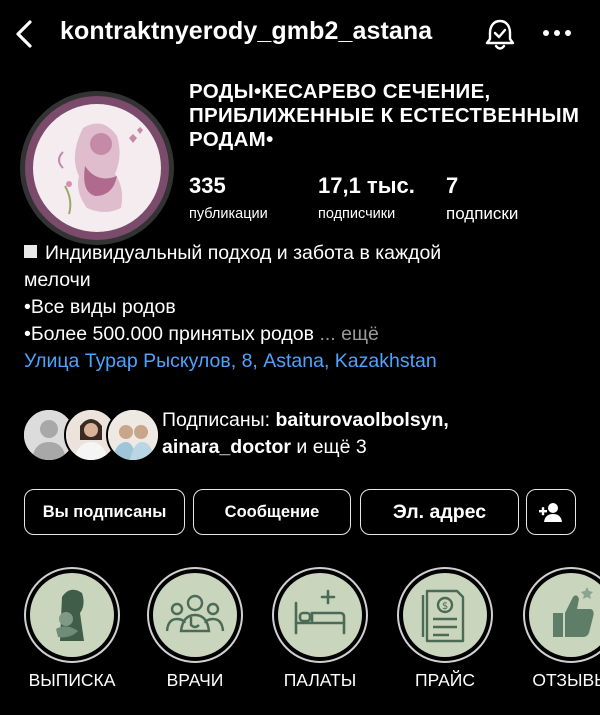 Image resolution: width=600 pixels, height=715 pixels. Describe the element at coordinates (439, 512) in the screenshot. I see `email-button: Эл. адрес` at that location.